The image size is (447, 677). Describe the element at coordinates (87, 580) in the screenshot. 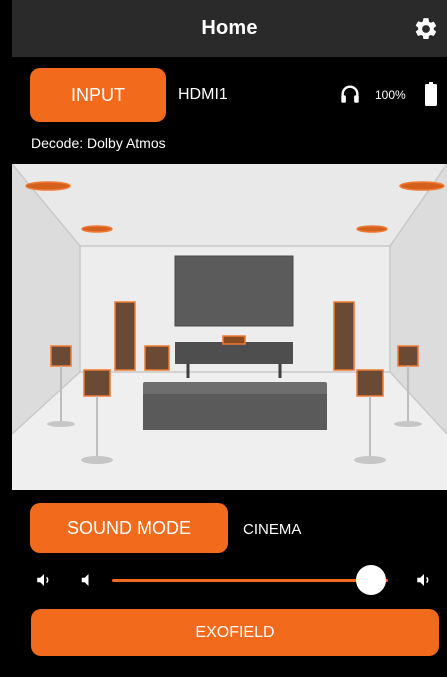

I see `volume-down-icon` at that location.